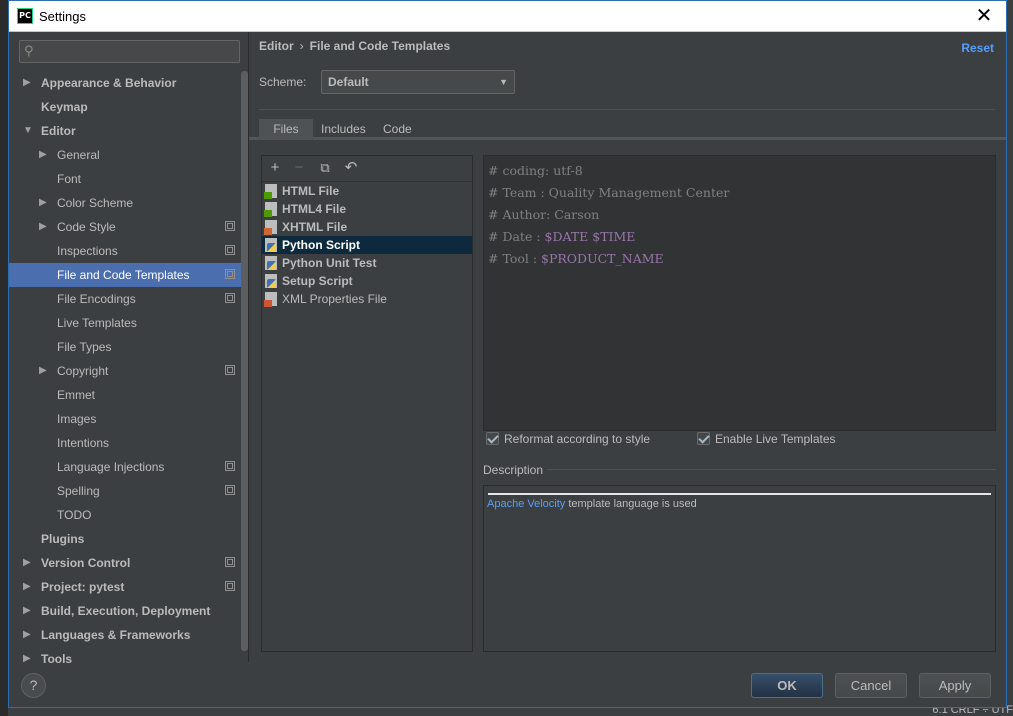 The width and height of the screenshot is (1013, 716). I want to click on reformat-label: Reformat according to style, so click(577, 439).